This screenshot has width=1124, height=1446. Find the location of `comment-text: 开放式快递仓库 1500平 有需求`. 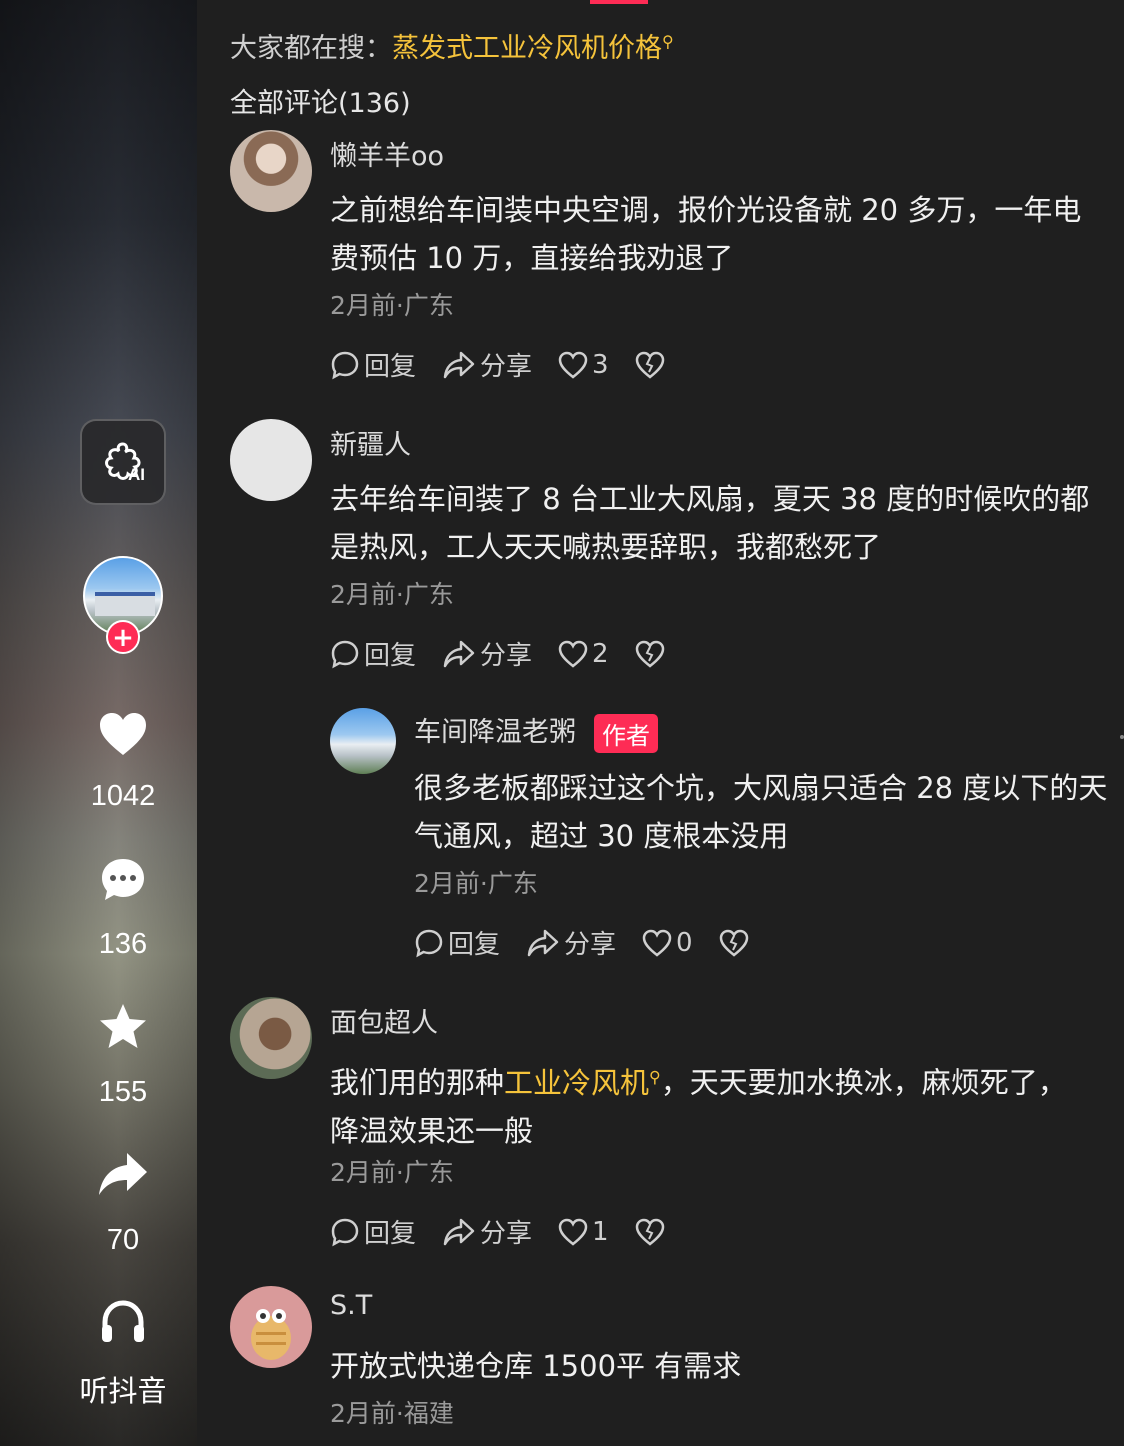

comment-text: 开放式快递仓库 1500平 有需求 is located at coordinates (727, 1366).